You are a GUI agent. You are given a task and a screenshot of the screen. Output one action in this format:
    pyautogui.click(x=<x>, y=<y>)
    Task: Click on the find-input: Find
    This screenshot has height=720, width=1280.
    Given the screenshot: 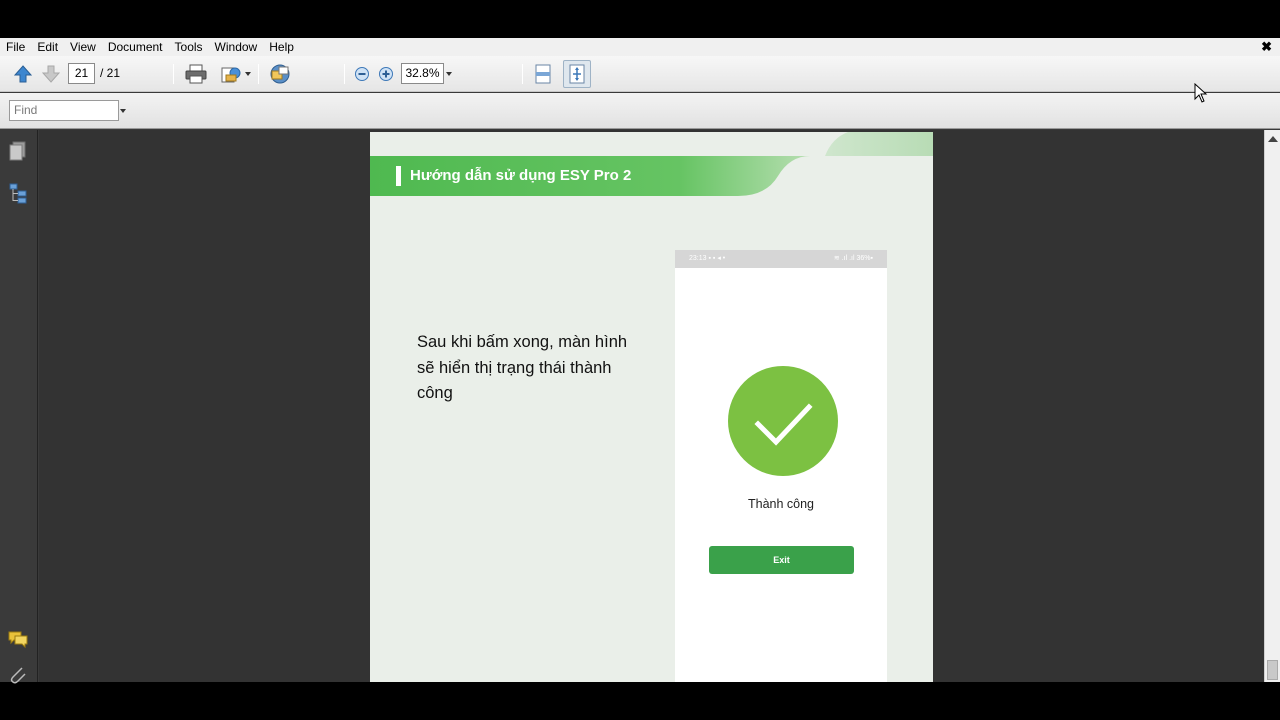 What is the action you would take?
    pyautogui.click(x=64, y=110)
    